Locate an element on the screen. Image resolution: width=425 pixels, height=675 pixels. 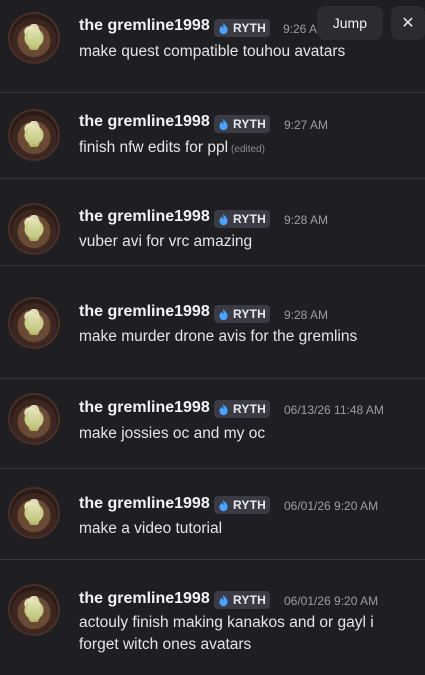
edited-indicator: (edited) is located at coordinates (248, 149).